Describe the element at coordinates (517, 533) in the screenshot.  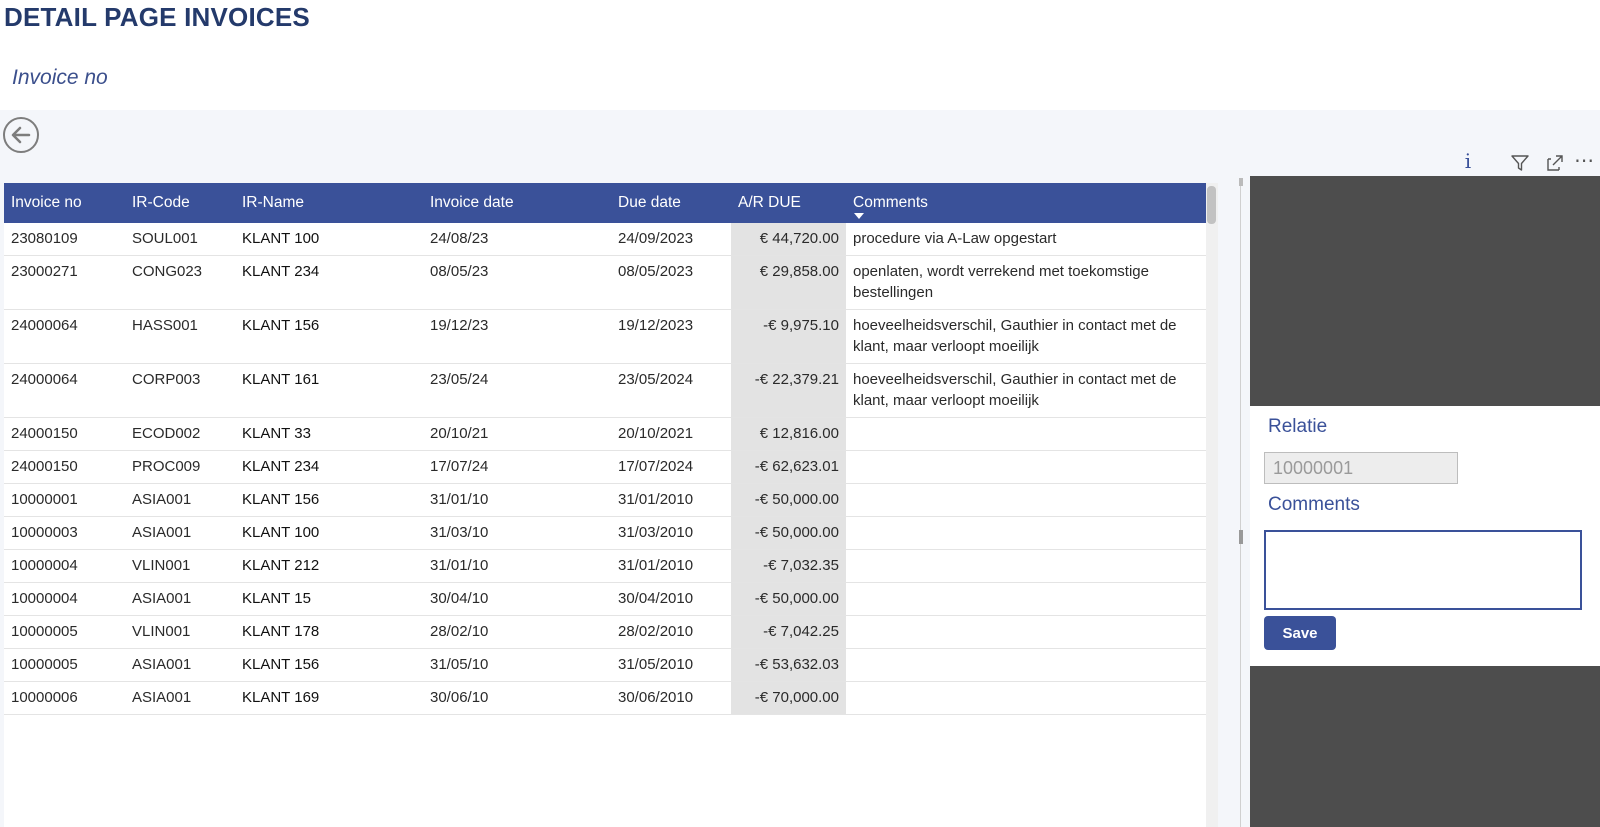
I see `invoice-date-cell: 31/03/10` at that location.